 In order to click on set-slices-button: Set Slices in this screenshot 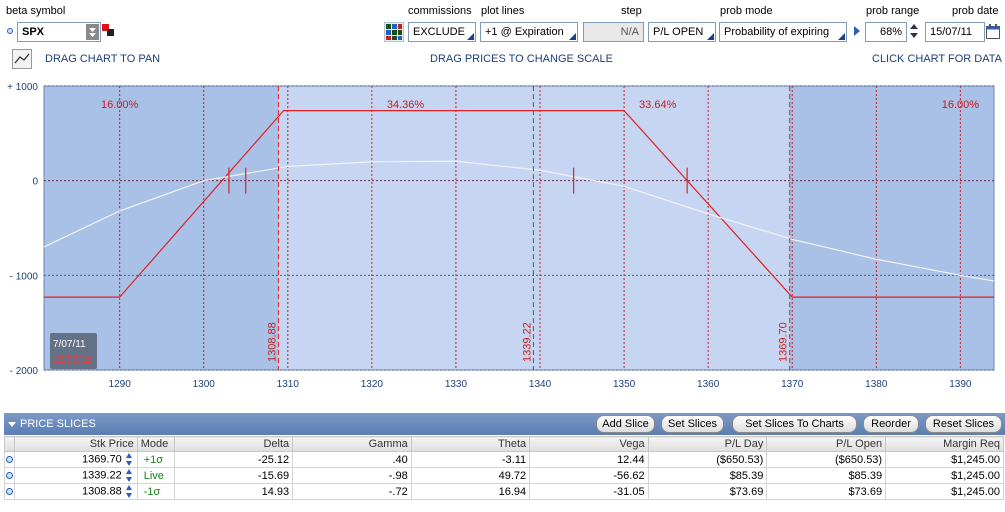, I will do `click(692, 424)`.